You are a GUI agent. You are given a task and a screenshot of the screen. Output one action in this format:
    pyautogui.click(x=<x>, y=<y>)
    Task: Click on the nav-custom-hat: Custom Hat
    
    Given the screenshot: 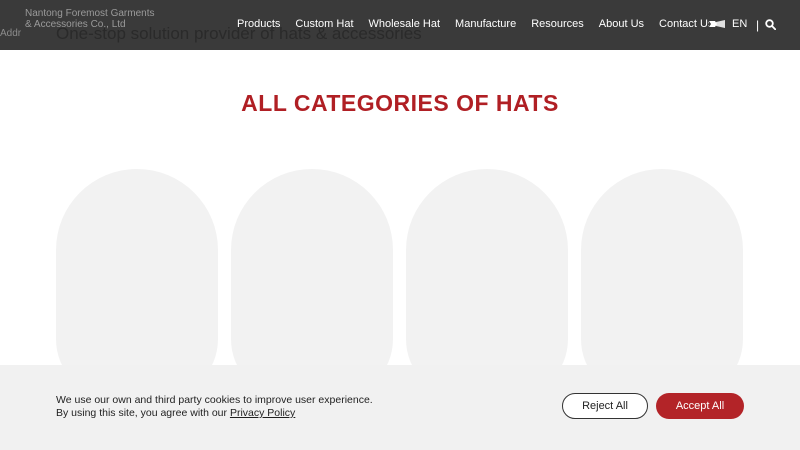 What is the action you would take?
    pyautogui.click(x=324, y=24)
    